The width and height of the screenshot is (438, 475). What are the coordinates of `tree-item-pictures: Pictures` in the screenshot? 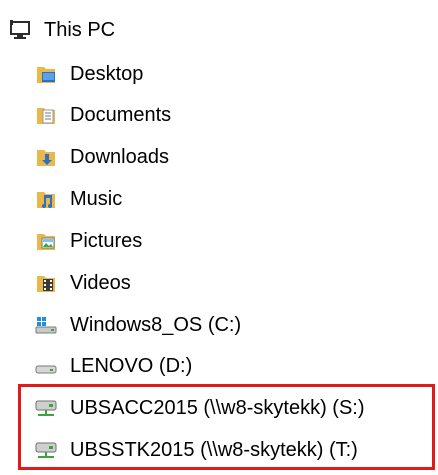 It's located at (88, 241).